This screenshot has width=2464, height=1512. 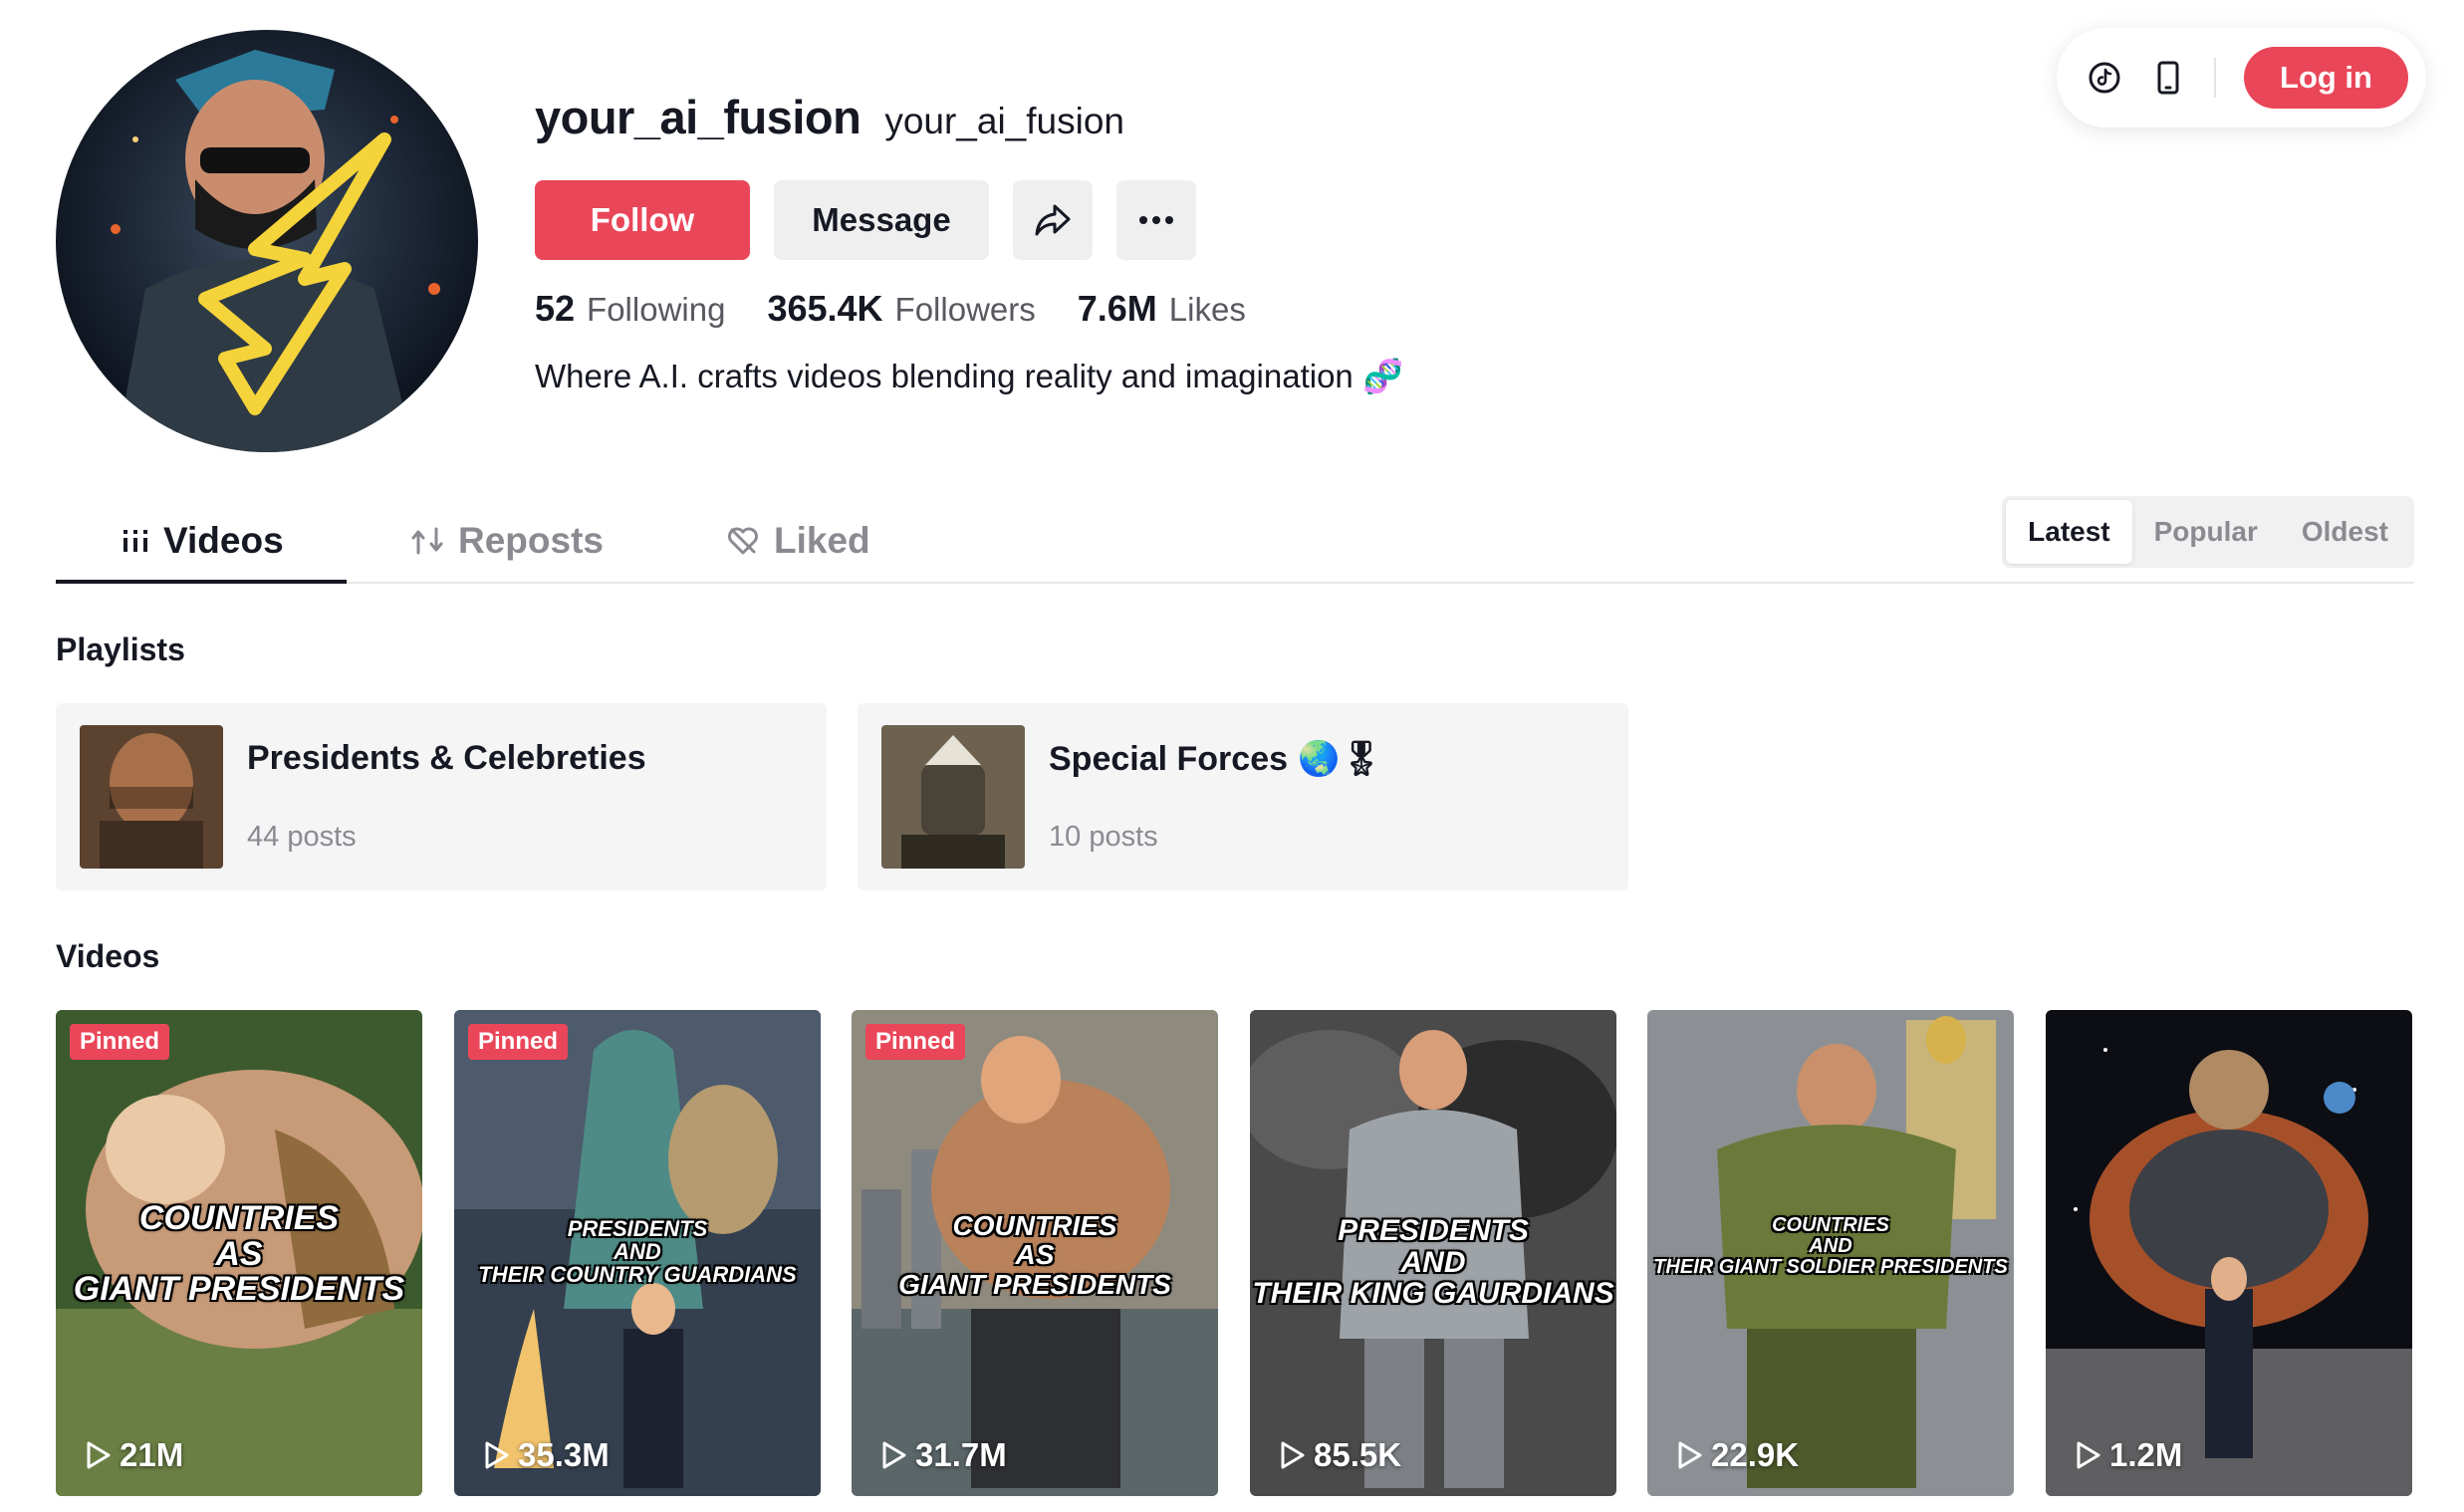 What do you see at coordinates (698, 117) in the screenshot?
I see `username: your_ai_fusion` at bounding box center [698, 117].